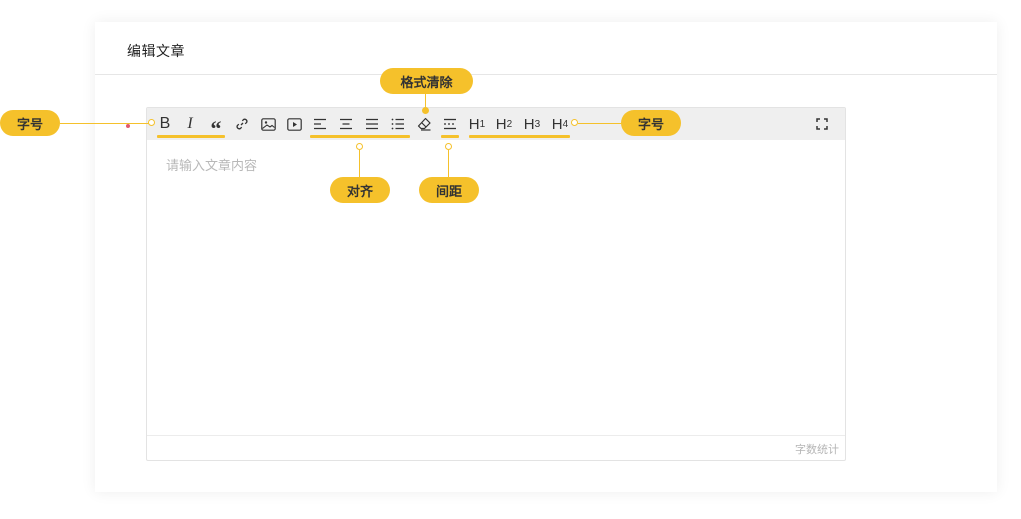  I want to click on word-count: 字数统计, so click(817, 449).